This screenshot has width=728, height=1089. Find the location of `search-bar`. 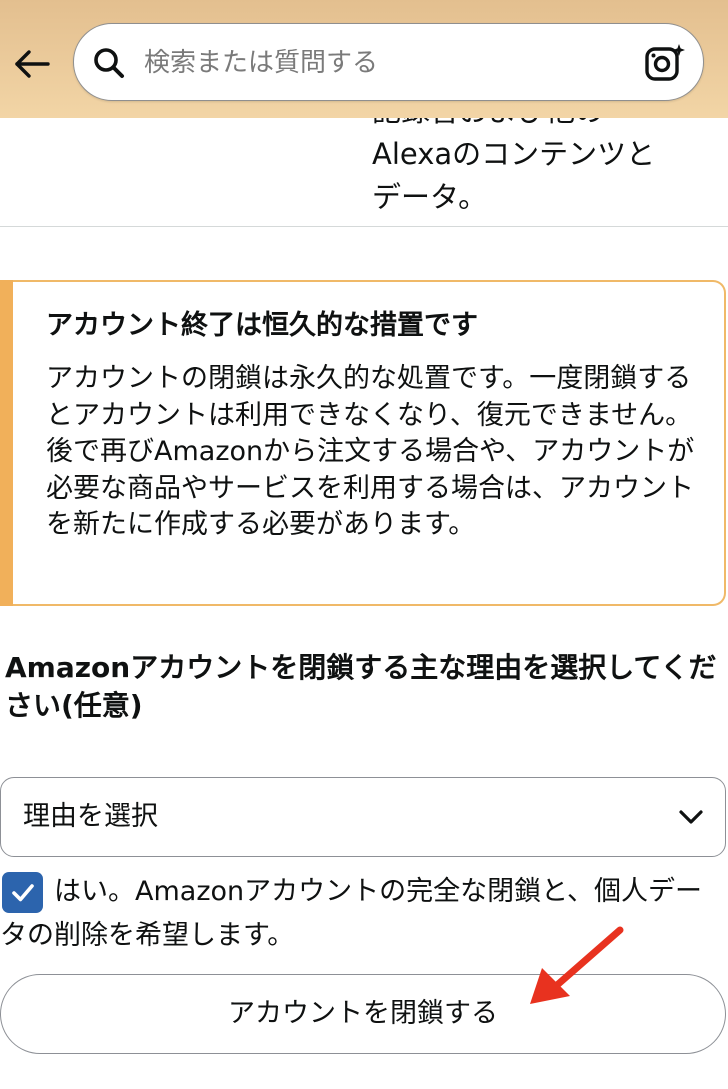

search-bar is located at coordinates (388, 62).